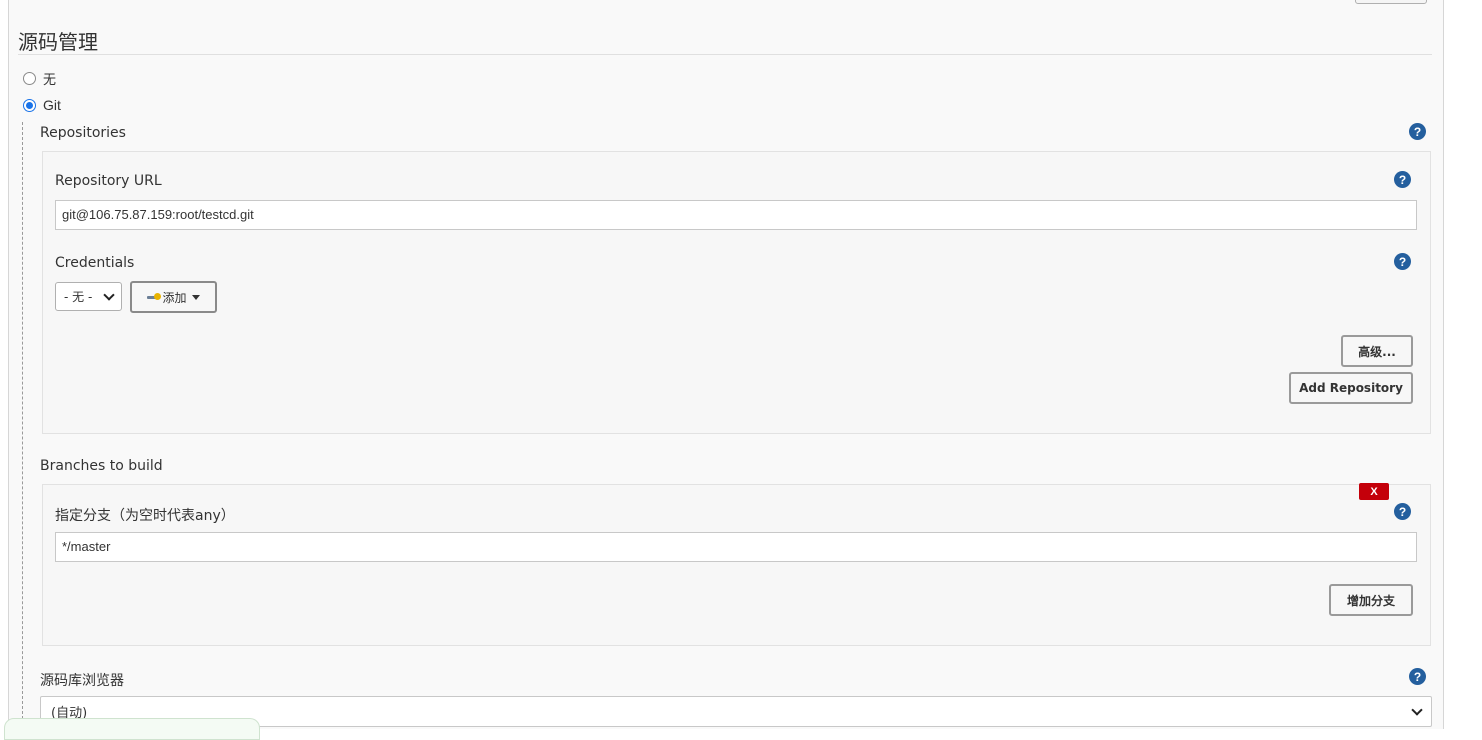 The height and width of the screenshot is (740, 1482). What do you see at coordinates (108, 181) in the screenshot?
I see `repository-url-label: Repository URL` at bounding box center [108, 181].